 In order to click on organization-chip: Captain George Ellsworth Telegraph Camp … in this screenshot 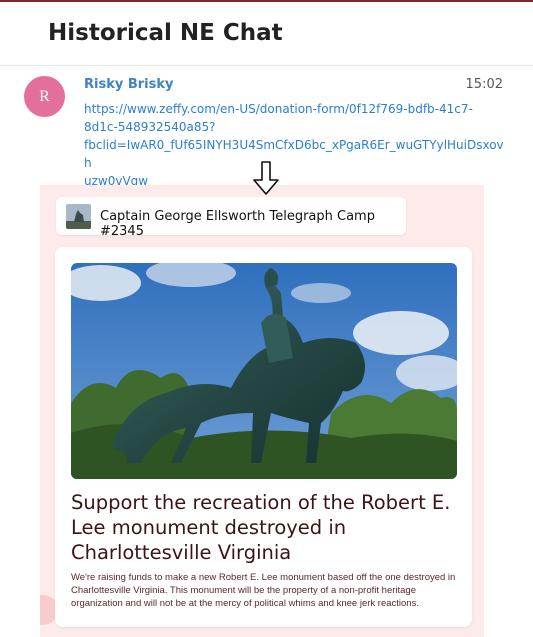, I will do `click(231, 218)`.